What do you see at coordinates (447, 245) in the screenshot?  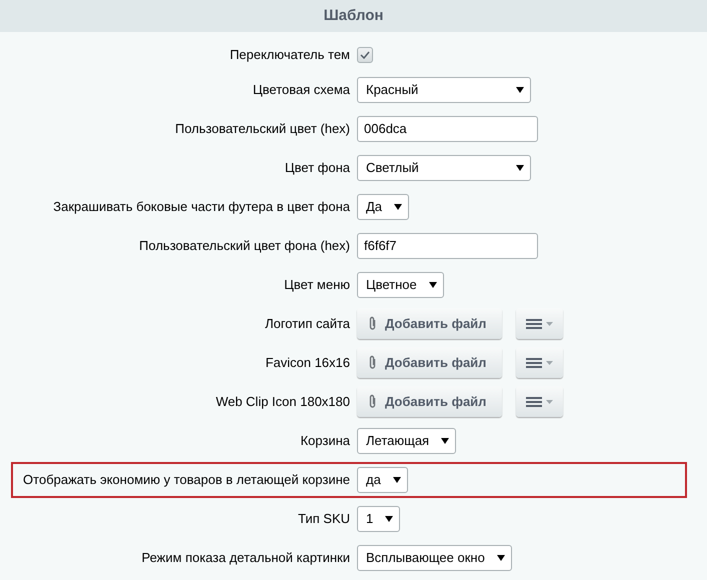 I see `input-field: f6f6f7` at bounding box center [447, 245].